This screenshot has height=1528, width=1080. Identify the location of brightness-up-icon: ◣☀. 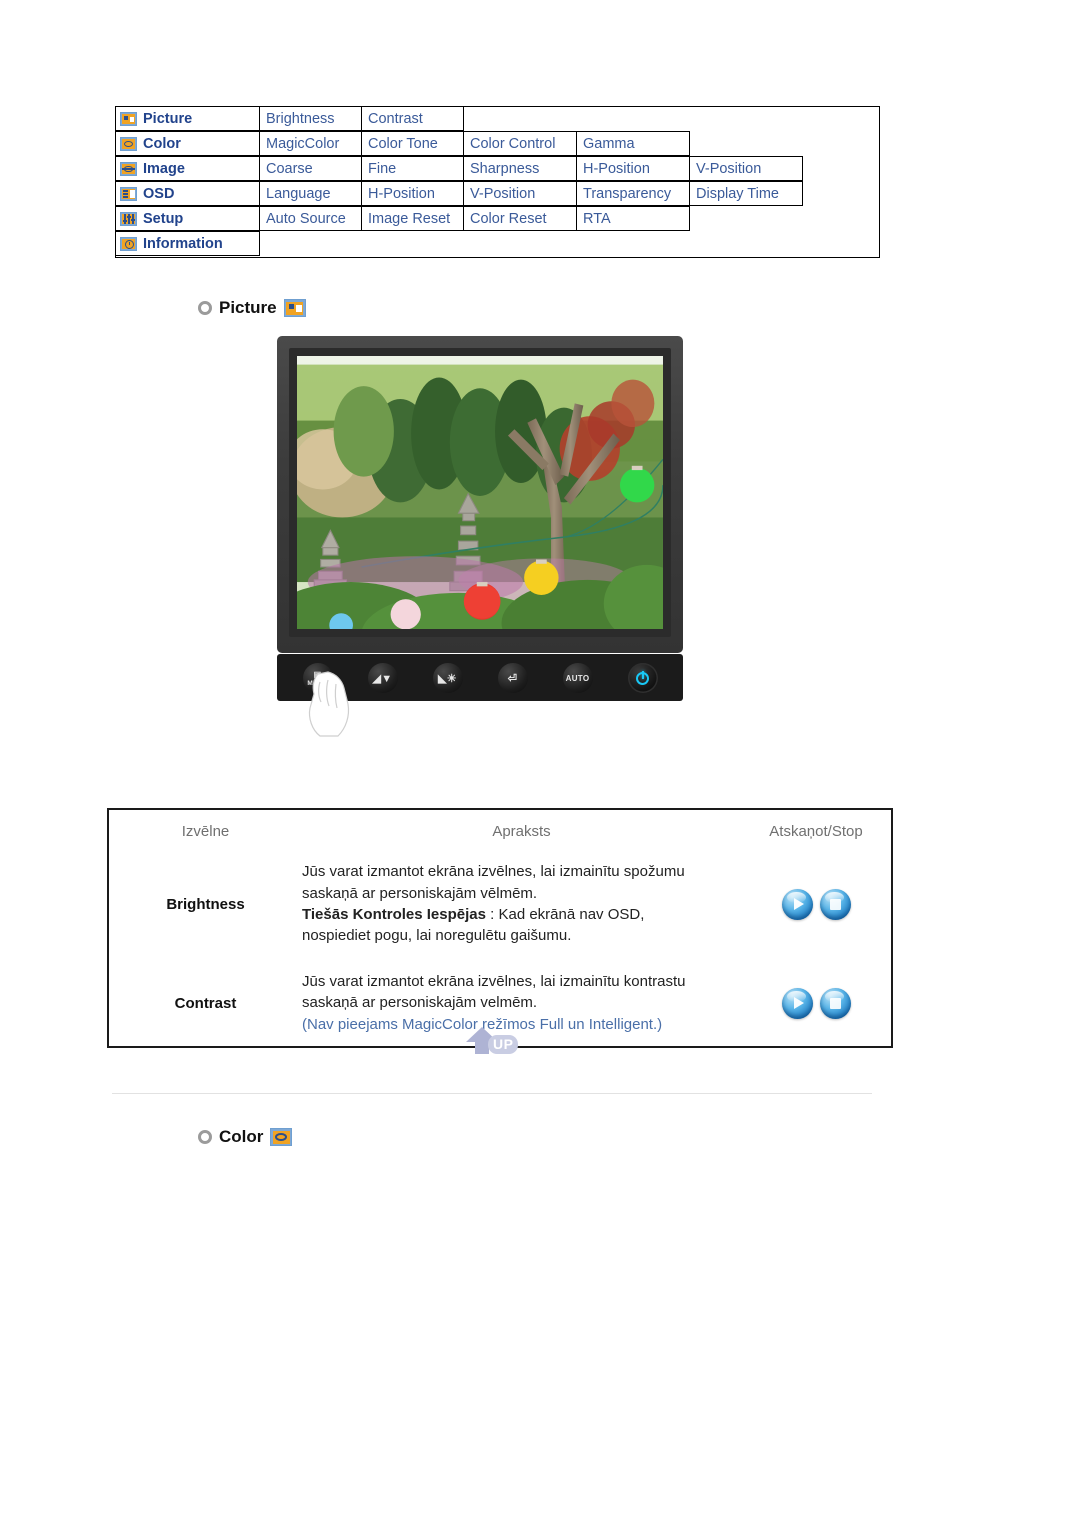
(447, 678).